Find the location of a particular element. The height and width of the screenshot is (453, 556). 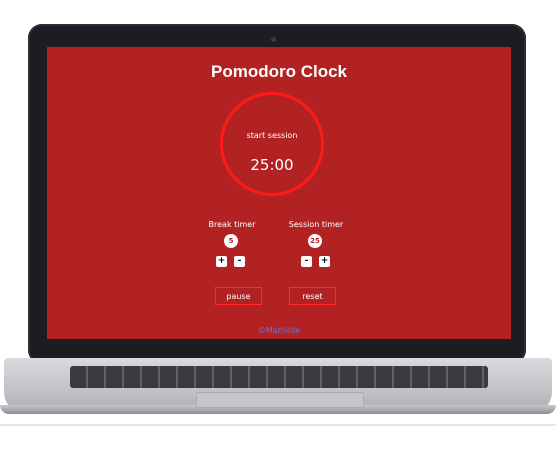

break-timer-label: Break timer is located at coordinates (232, 224).